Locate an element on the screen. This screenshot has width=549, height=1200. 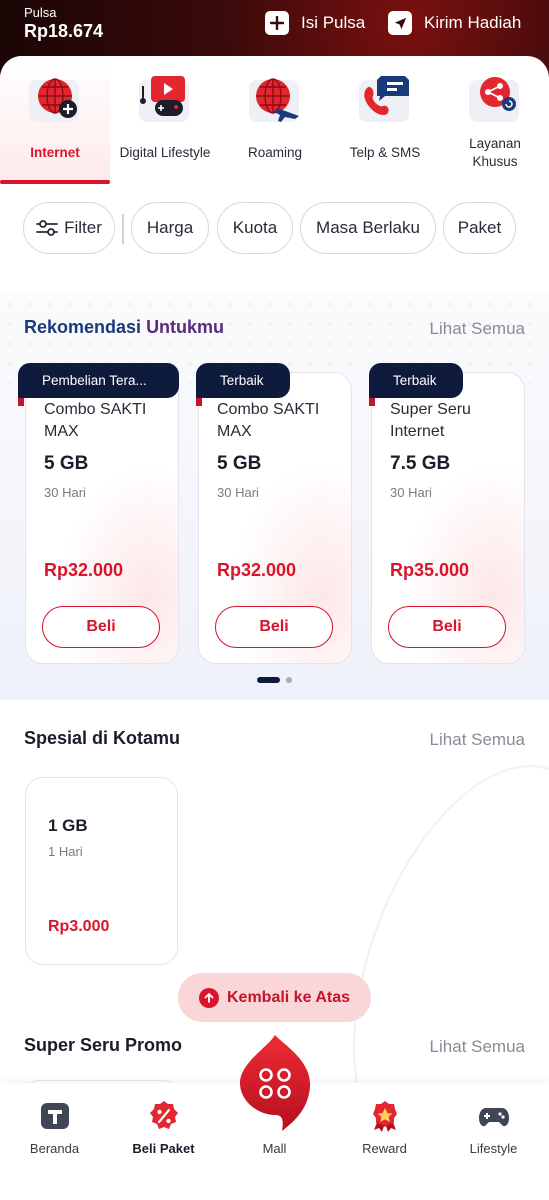
rekomendasi-lihat-semua: Lihat Semua is located at coordinates (477, 329).